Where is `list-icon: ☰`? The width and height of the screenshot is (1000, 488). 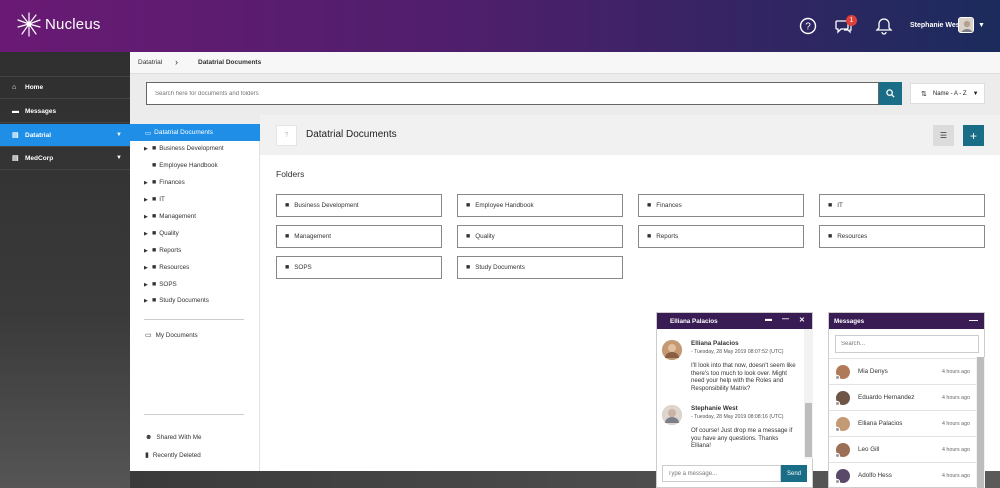
list-icon: ☰ is located at coordinates (943, 135).